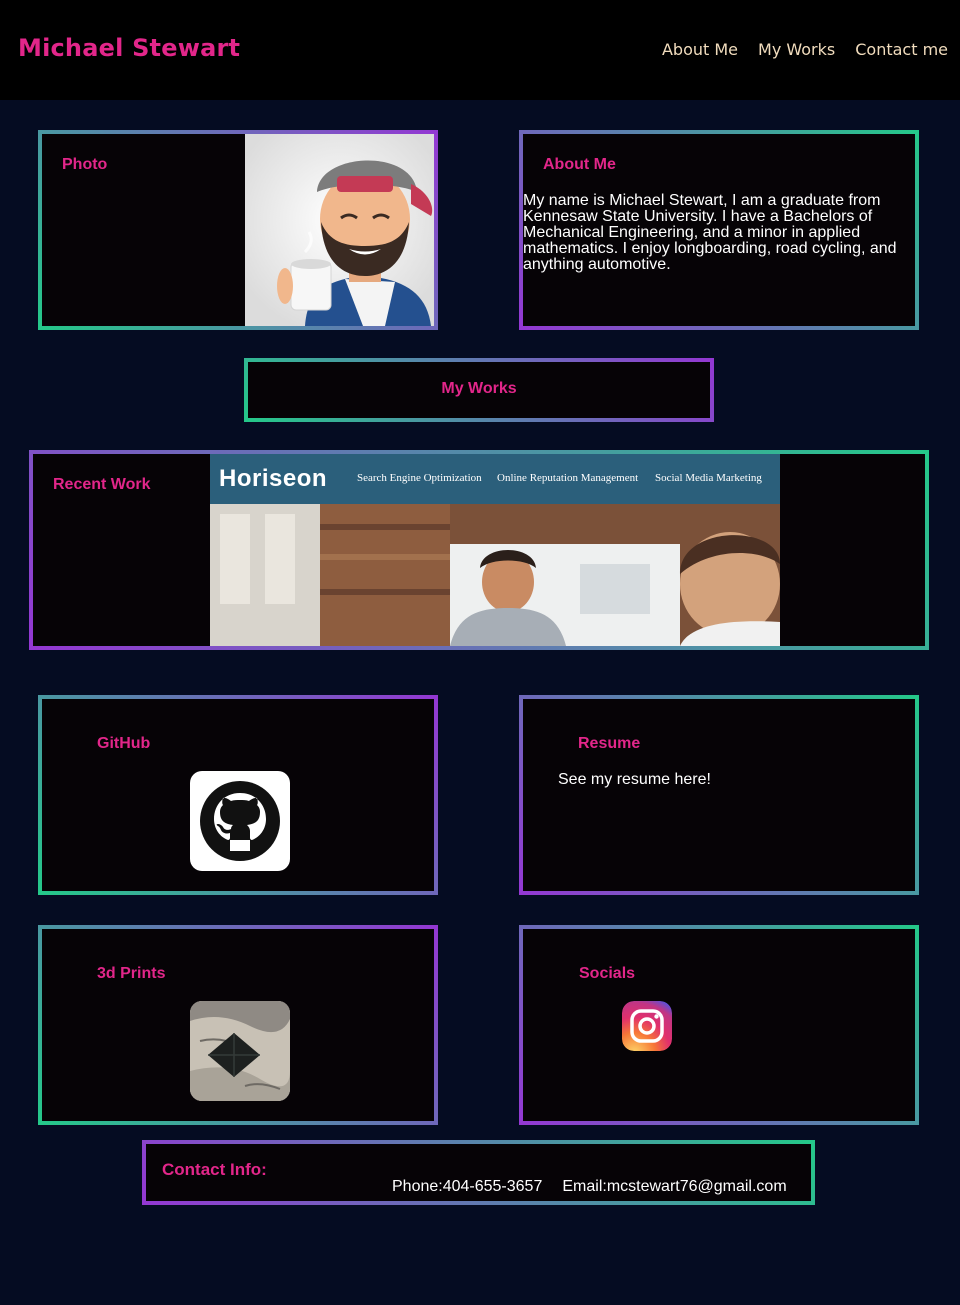 The height and width of the screenshot is (1305, 960). Describe the element at coordinates (214, 1169) in the screenshot. I see `contact-title: Contact Info:` at that location.